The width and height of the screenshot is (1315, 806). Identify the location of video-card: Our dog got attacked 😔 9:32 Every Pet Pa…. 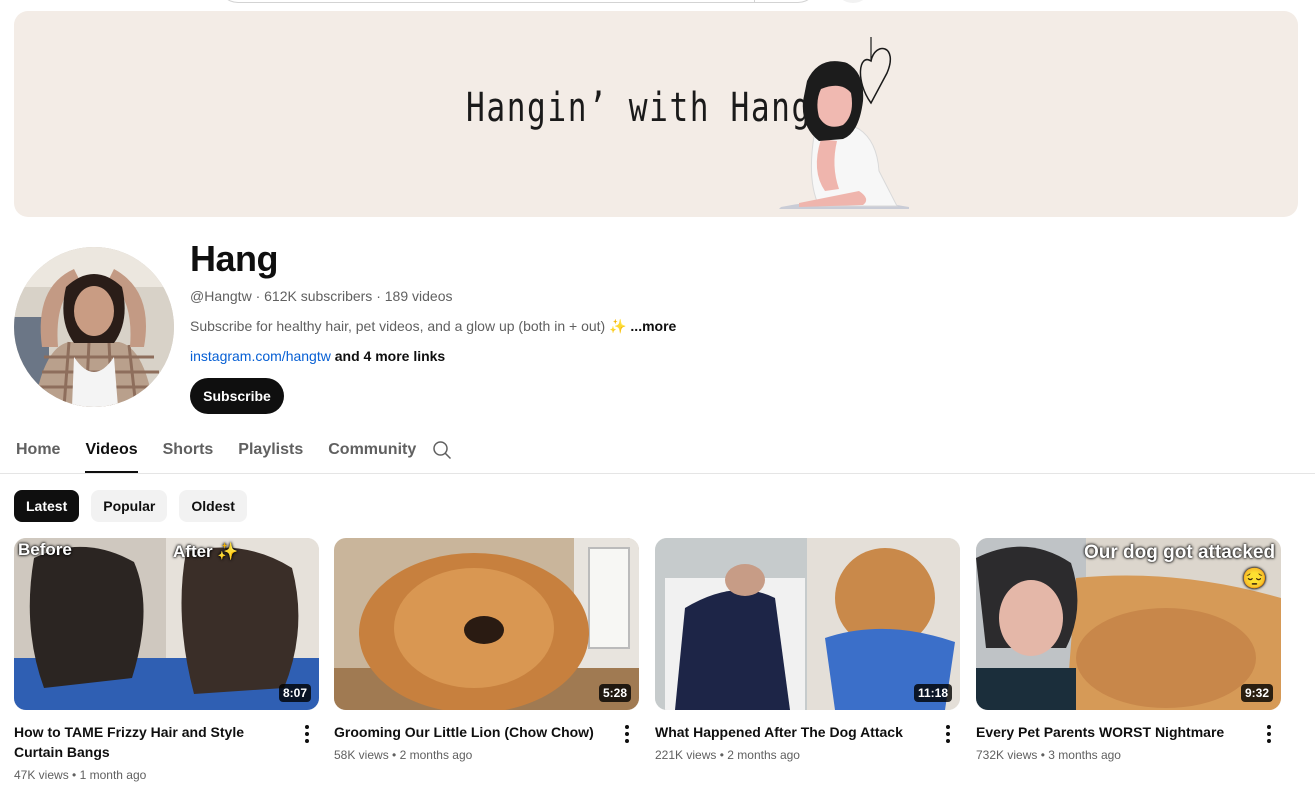
(1128, 650).